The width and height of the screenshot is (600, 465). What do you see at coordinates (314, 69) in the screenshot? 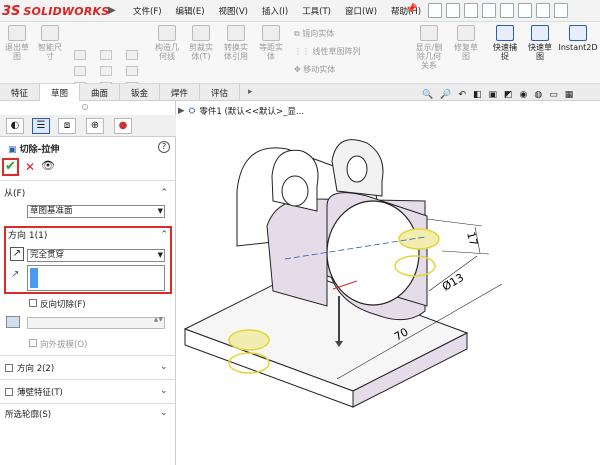
I see `move-entities: ✥ 移动实体` at bounding box center [314, 69].